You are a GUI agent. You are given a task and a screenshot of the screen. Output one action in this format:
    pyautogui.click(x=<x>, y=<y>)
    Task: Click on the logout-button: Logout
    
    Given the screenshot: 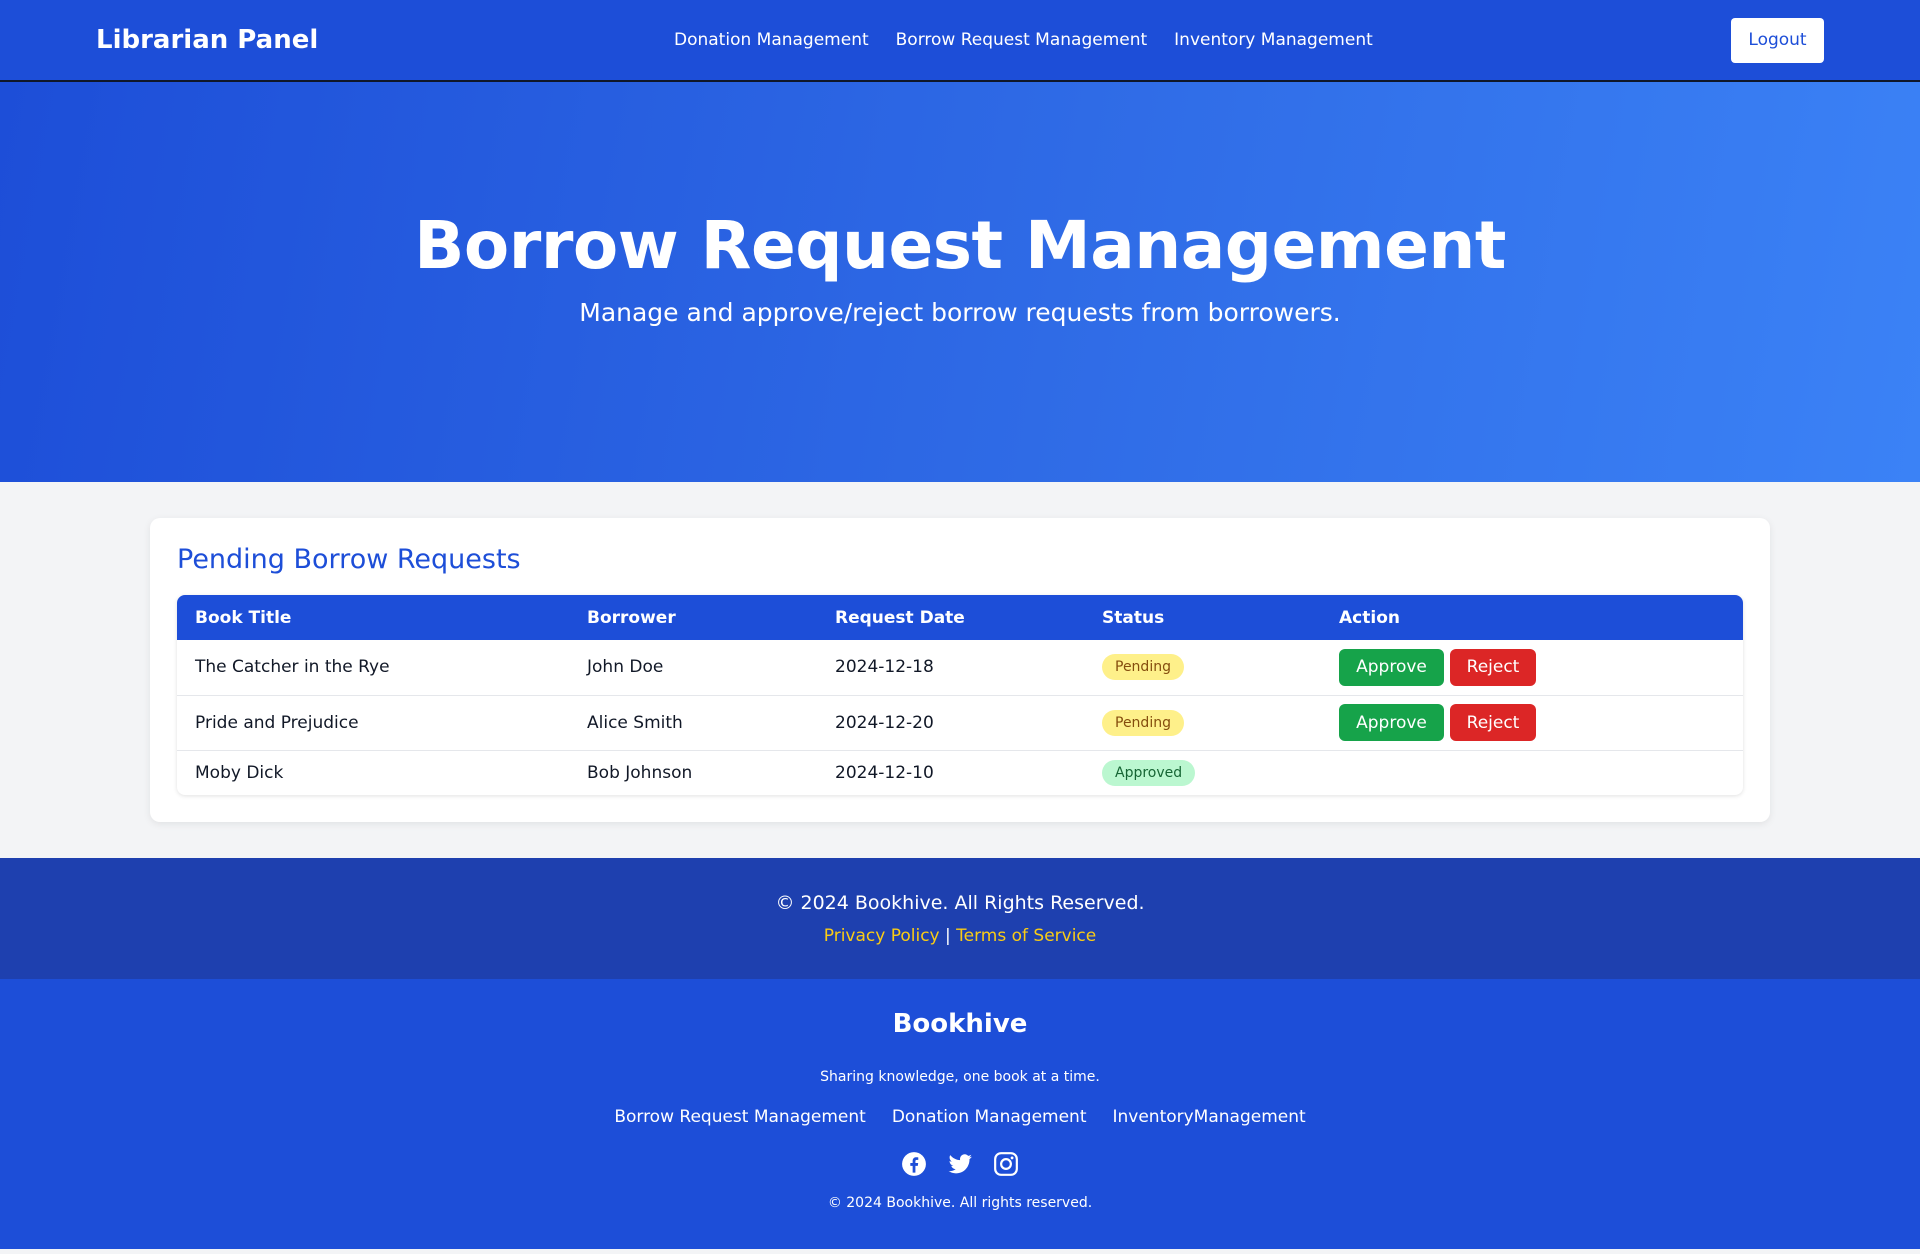 What is the action you would take?
    pyautogui.click(x=1777, y=40)
    